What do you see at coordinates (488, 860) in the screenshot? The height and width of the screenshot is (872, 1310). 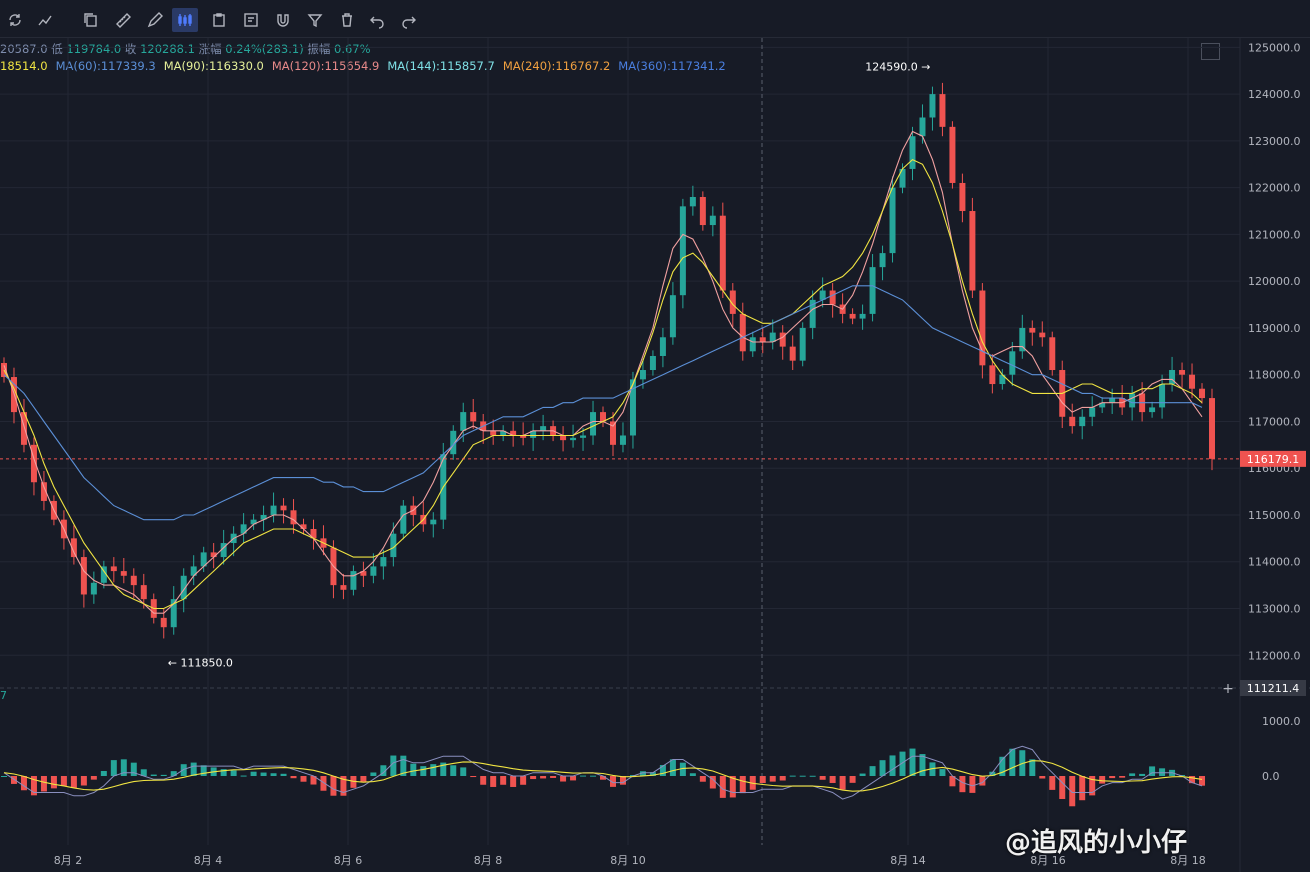 I see `x-tick-label: 8月 8` at bounding box center [488, 860].